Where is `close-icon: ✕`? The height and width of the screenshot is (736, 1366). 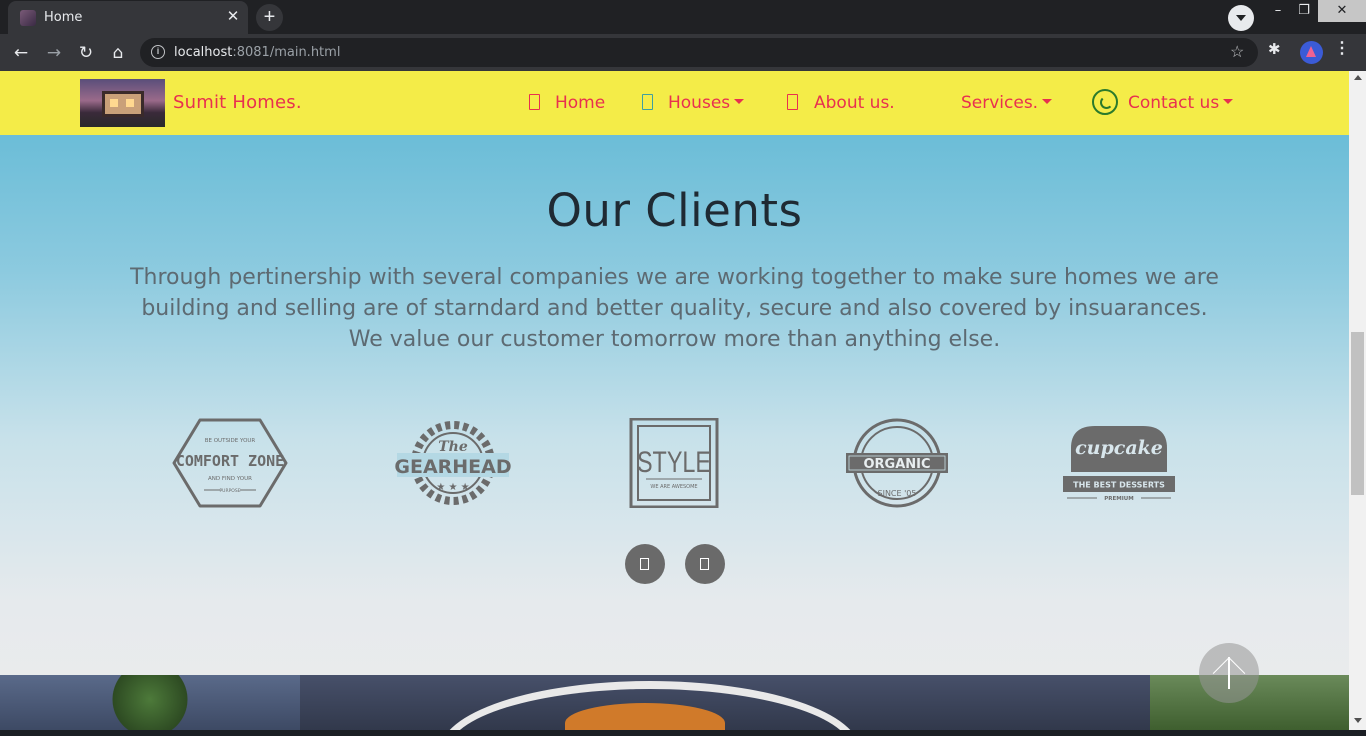
close-icon: ✕ is located at coordinates (233, 17).